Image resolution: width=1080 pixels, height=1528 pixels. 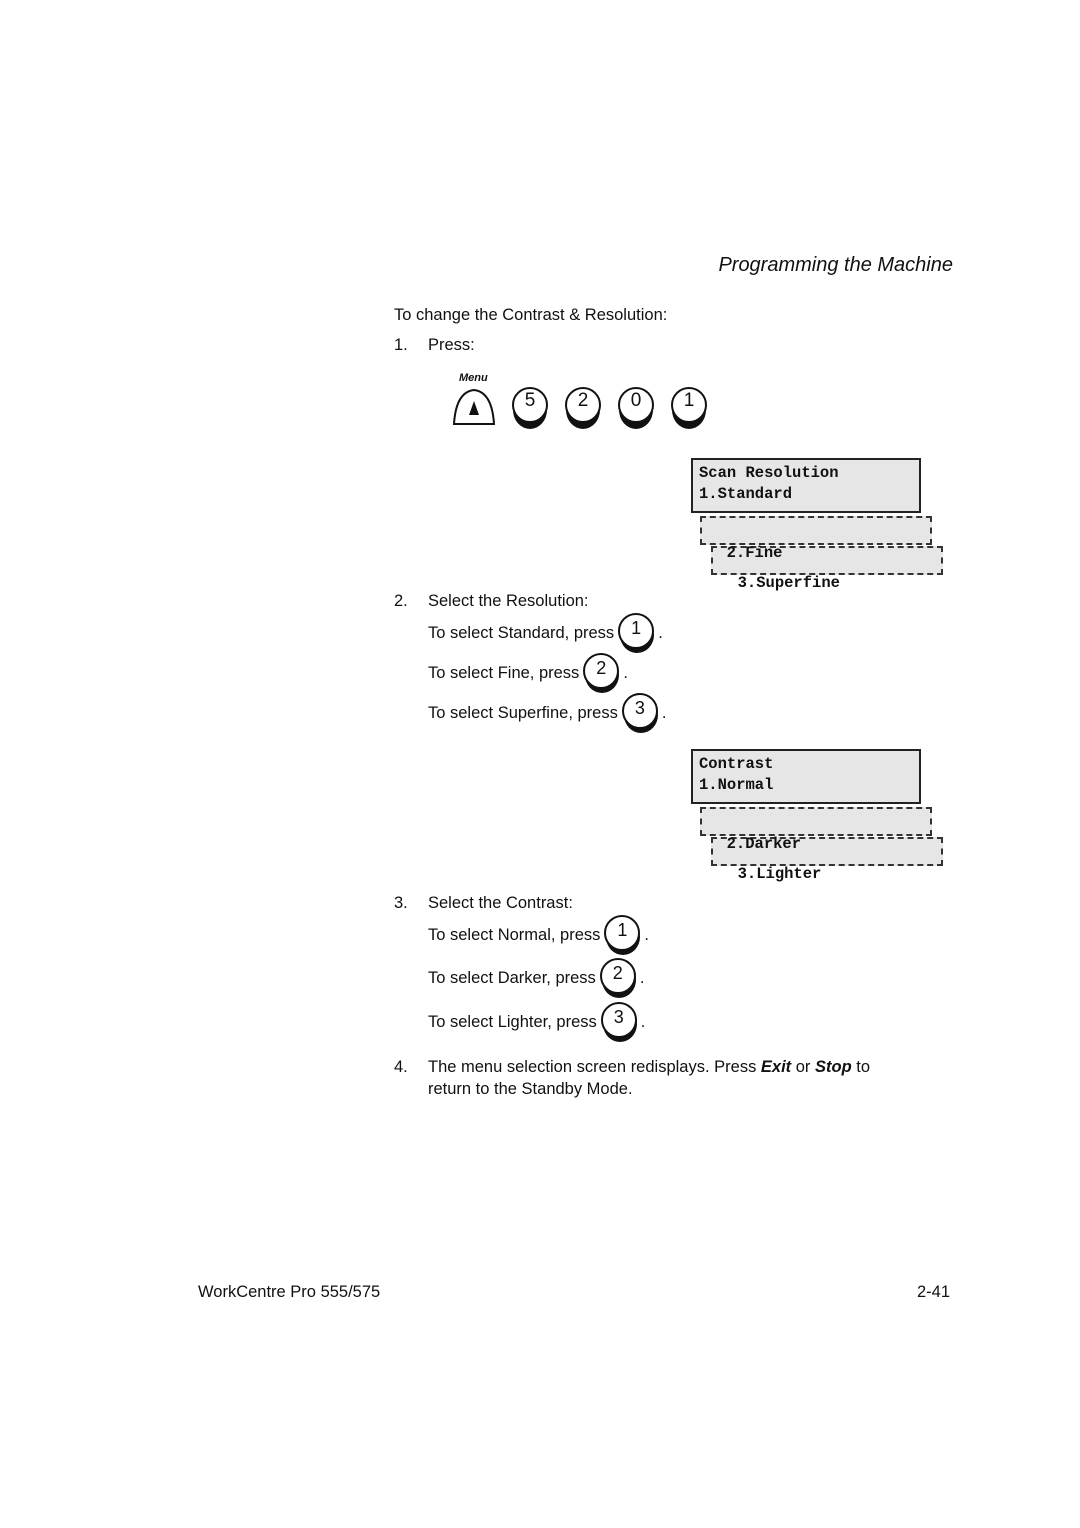 I want to click on step-3-number: 3., so click(x=401, y=903).